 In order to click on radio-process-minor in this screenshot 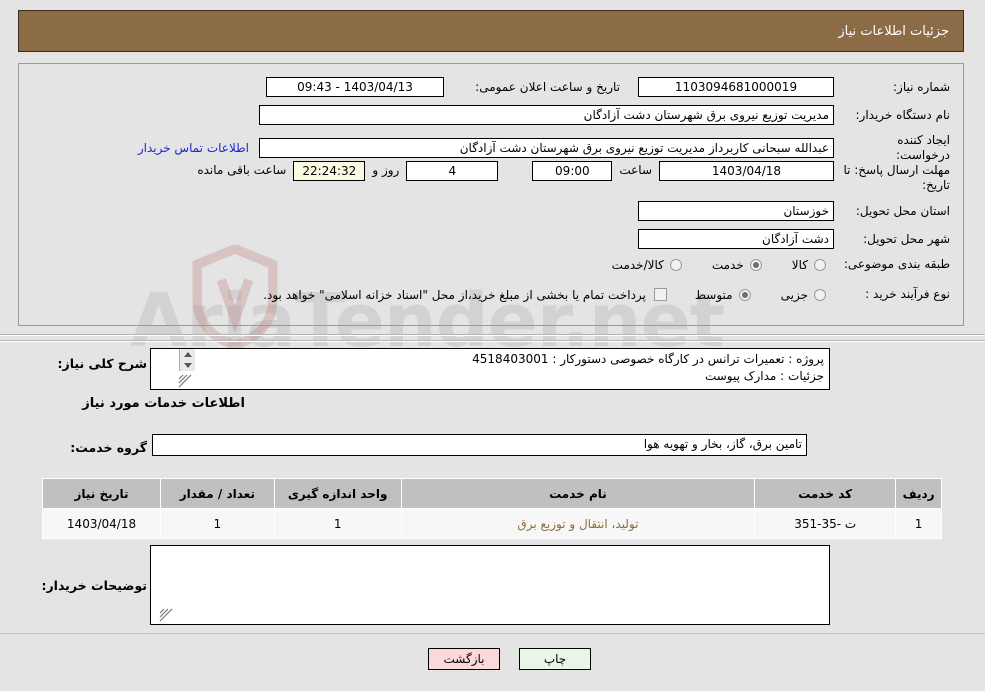, I will do `click(820, 294)`.